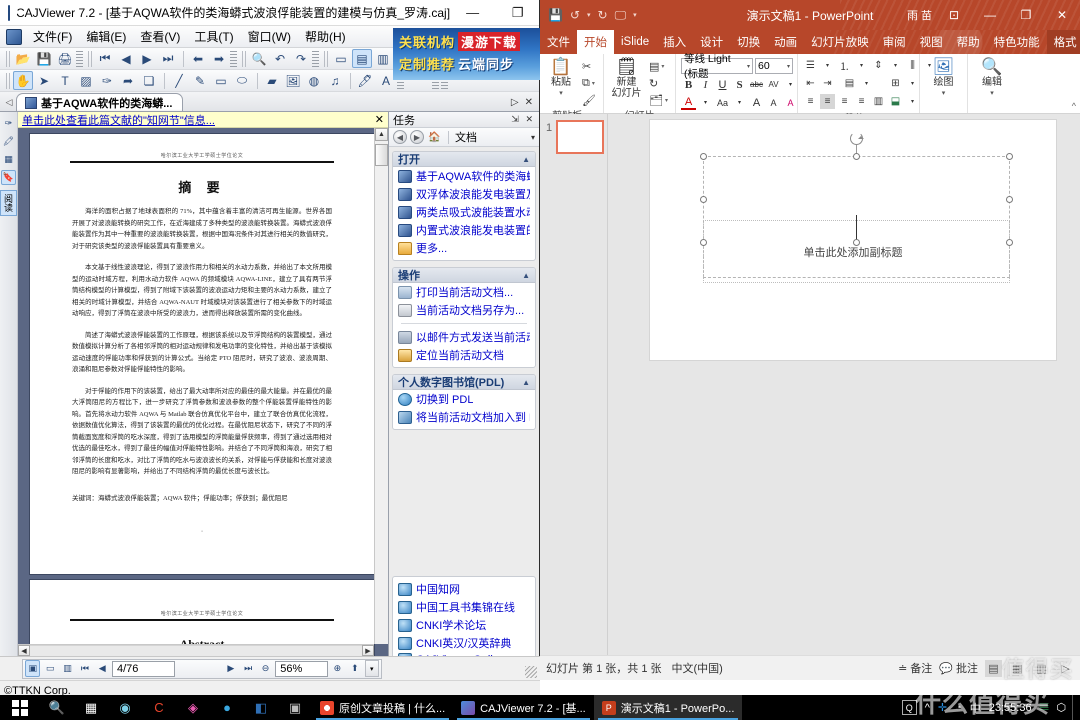  I want to click on close-button: ✕, so click(1062, 15).